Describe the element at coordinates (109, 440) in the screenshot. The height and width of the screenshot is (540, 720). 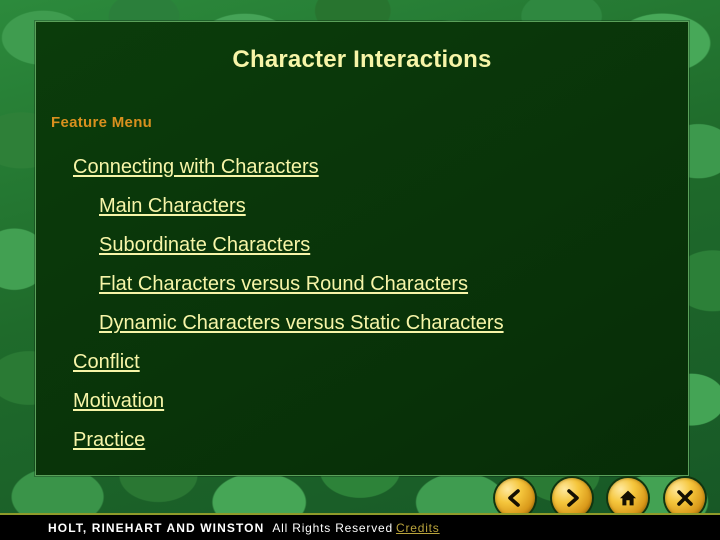
I see `menu-item-practice: Practice` at that location.